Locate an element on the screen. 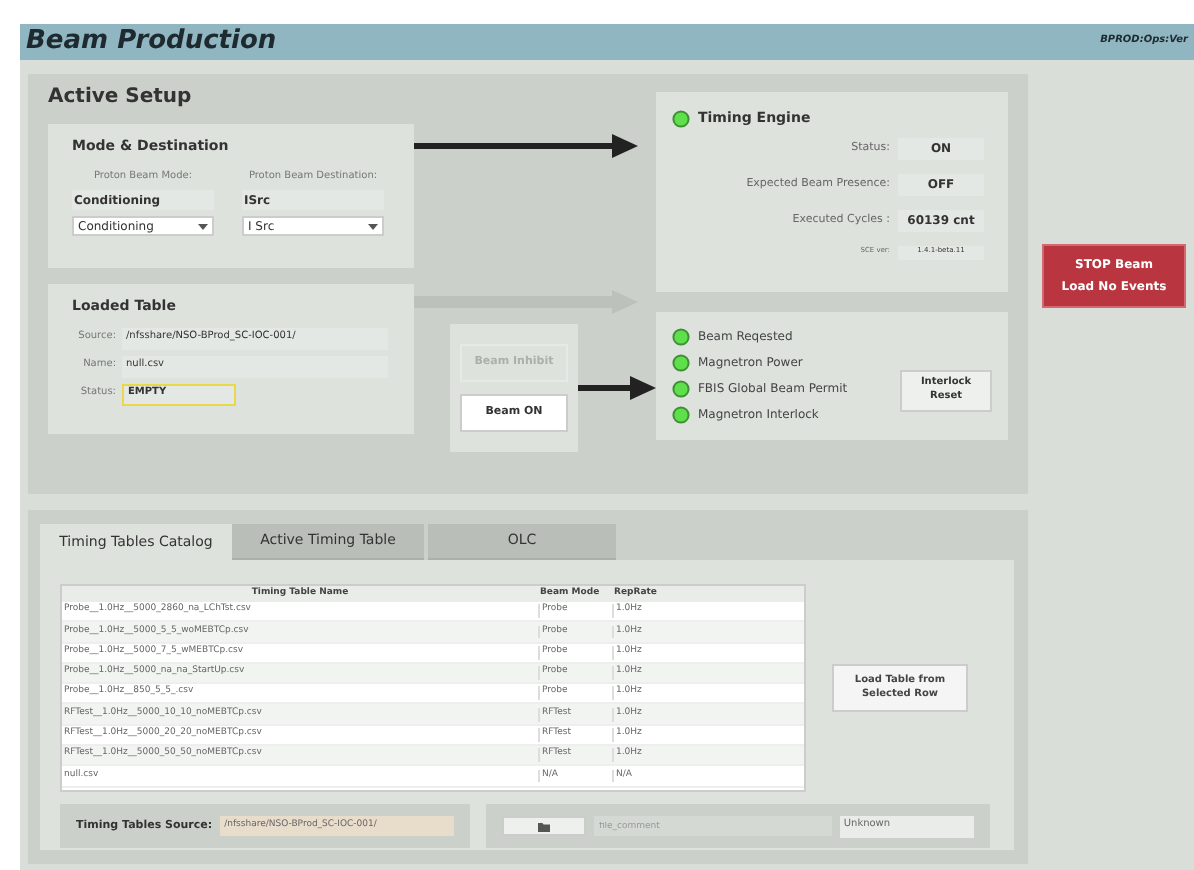 This screenshot has width=1194, height=870. folder-button is located at coordinates (544, 826).